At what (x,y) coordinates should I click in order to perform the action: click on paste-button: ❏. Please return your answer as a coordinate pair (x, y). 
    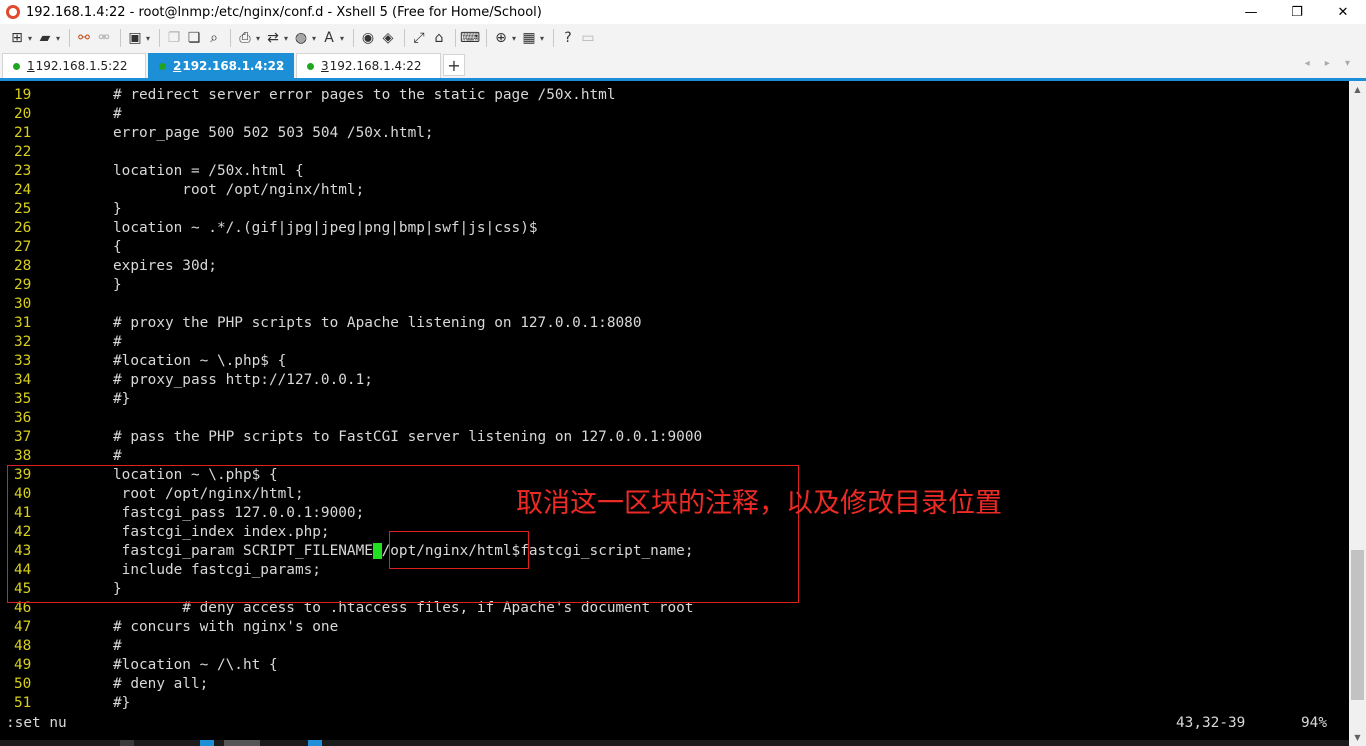
    Looking at the image, I should click on (194, 38).